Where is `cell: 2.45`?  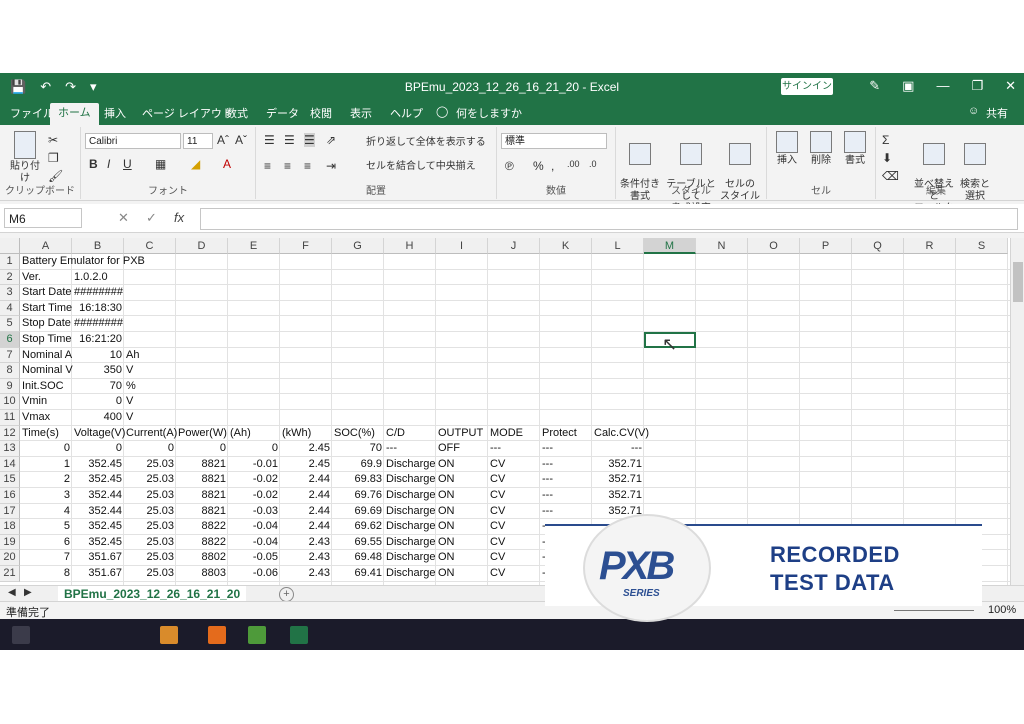
cell: 2.45 is located at coordinates (306, 448).